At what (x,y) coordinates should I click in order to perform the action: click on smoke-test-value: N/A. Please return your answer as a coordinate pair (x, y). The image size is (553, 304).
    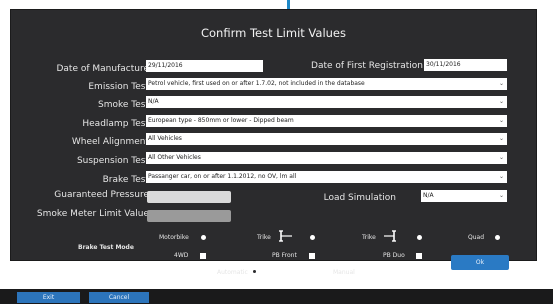
    Looking at the image, I should click on (153, 101).